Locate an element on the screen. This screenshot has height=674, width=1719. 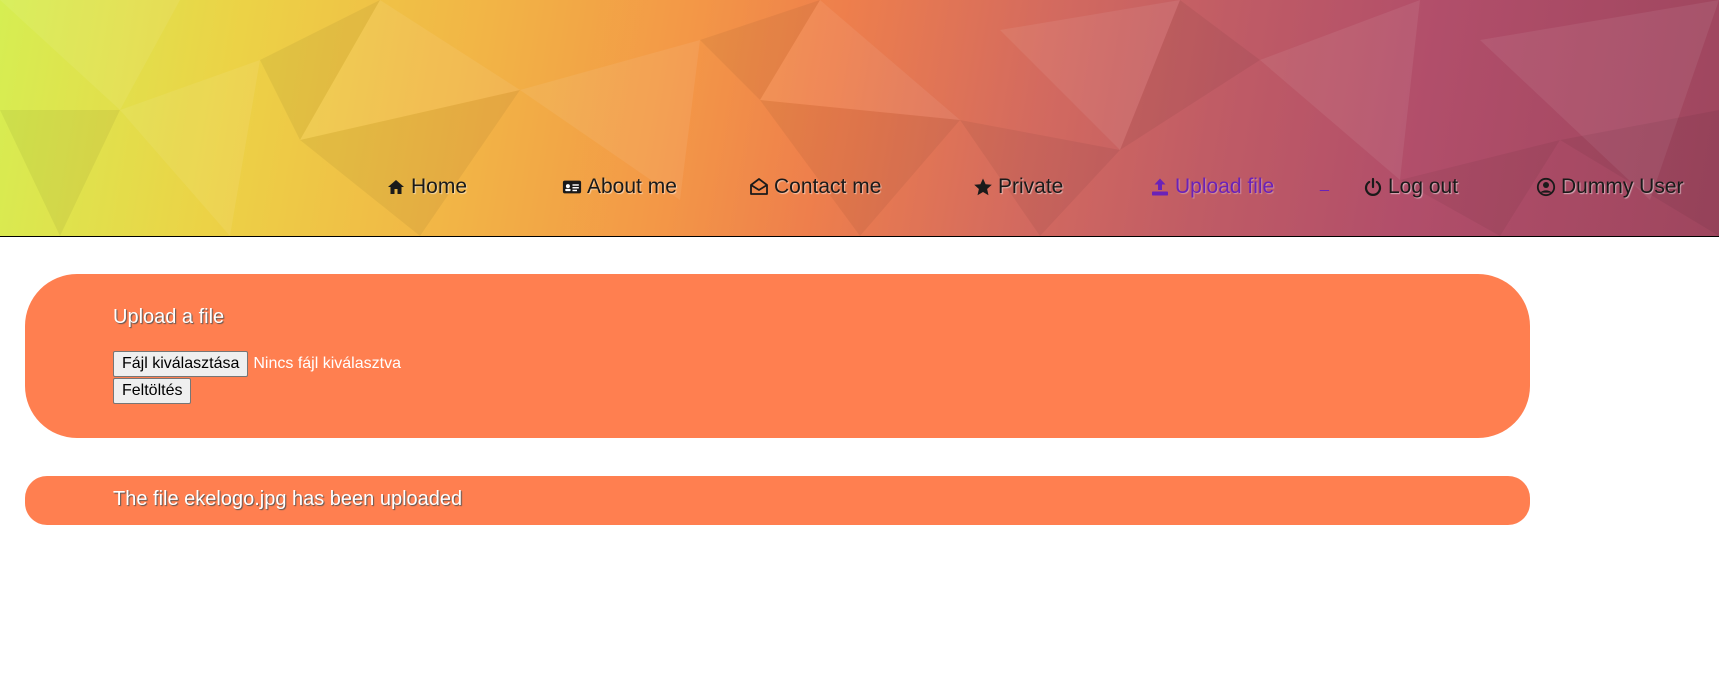
file-input-row: Fájl kiválasztása Nincs fájl kiválasztva is located at coordinates (257, 364).